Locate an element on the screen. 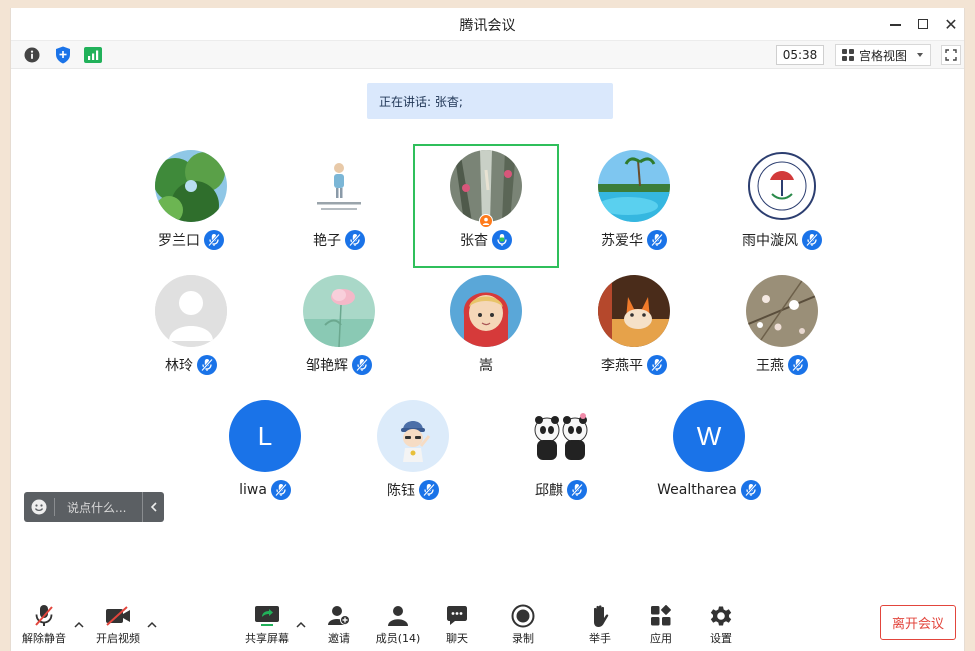 This screenshot has width=975, height=651. participant-tile: 林玲 is located at coordinates (191, 331).